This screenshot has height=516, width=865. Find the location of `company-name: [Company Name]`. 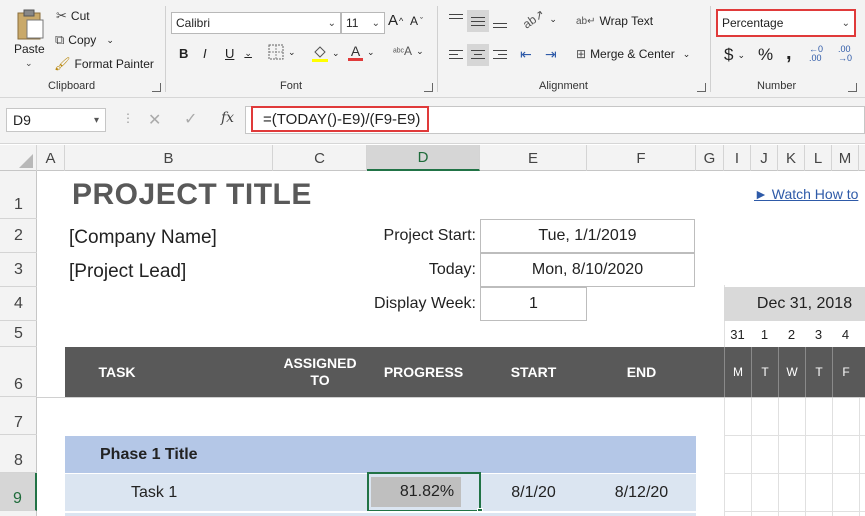

company-name: [Company Name] is located at coordinates (143, 238).